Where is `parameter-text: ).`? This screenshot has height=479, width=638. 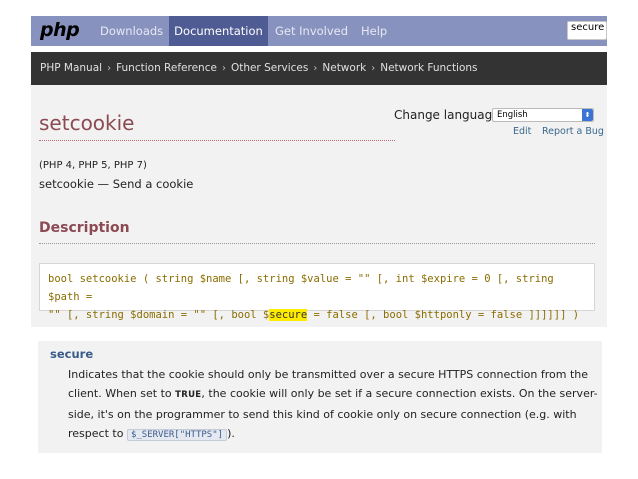 parameter-text: ). is located at coordinates (231, 433).